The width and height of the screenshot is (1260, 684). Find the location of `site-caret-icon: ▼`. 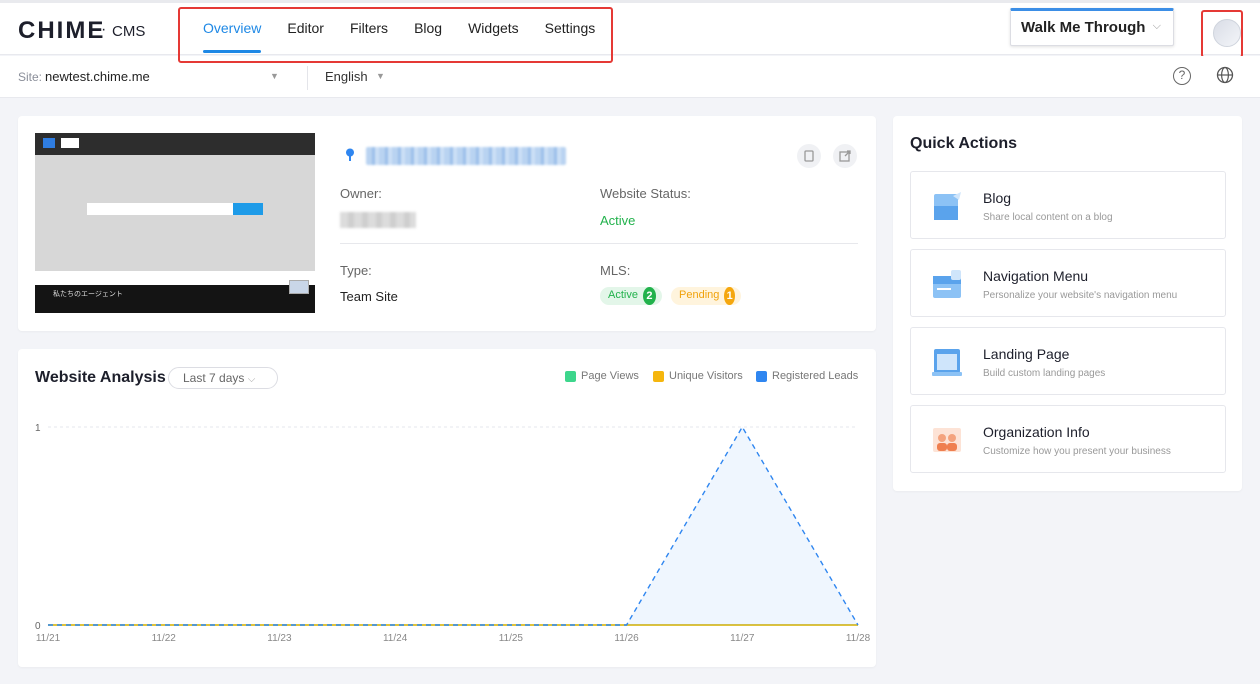

site-caret-icon: ▼ is located at coordinates (274, 76).